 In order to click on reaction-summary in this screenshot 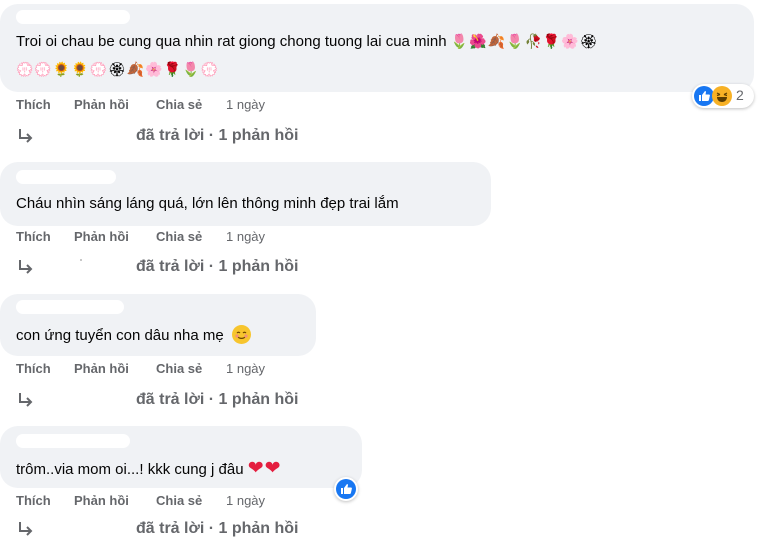, I will do `click(346, 489)`.